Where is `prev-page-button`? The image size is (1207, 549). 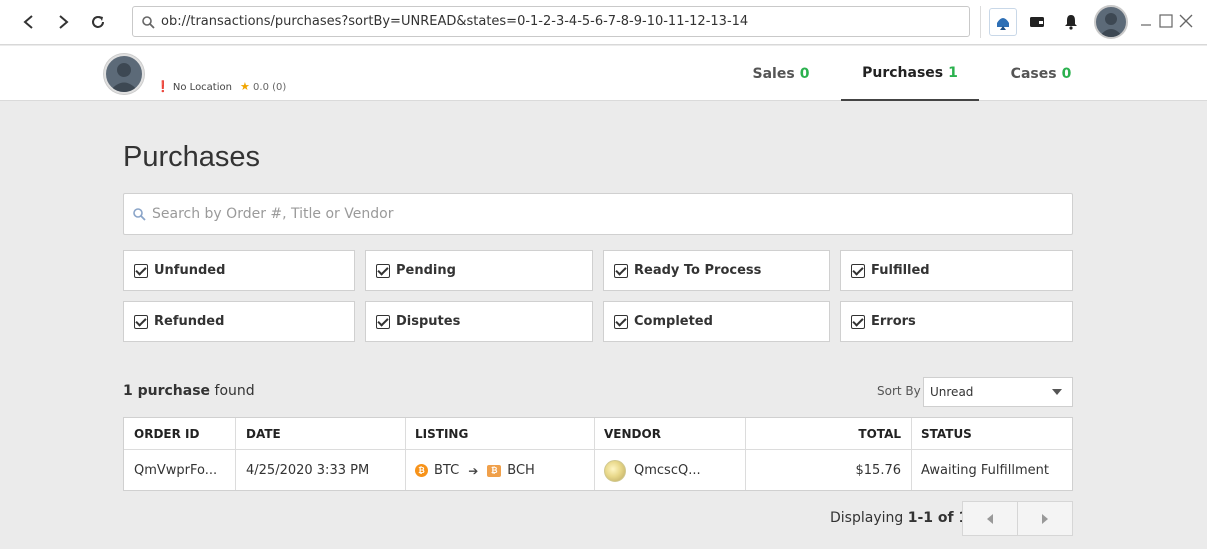
prev-page-button is located at coordinates (990, 518).